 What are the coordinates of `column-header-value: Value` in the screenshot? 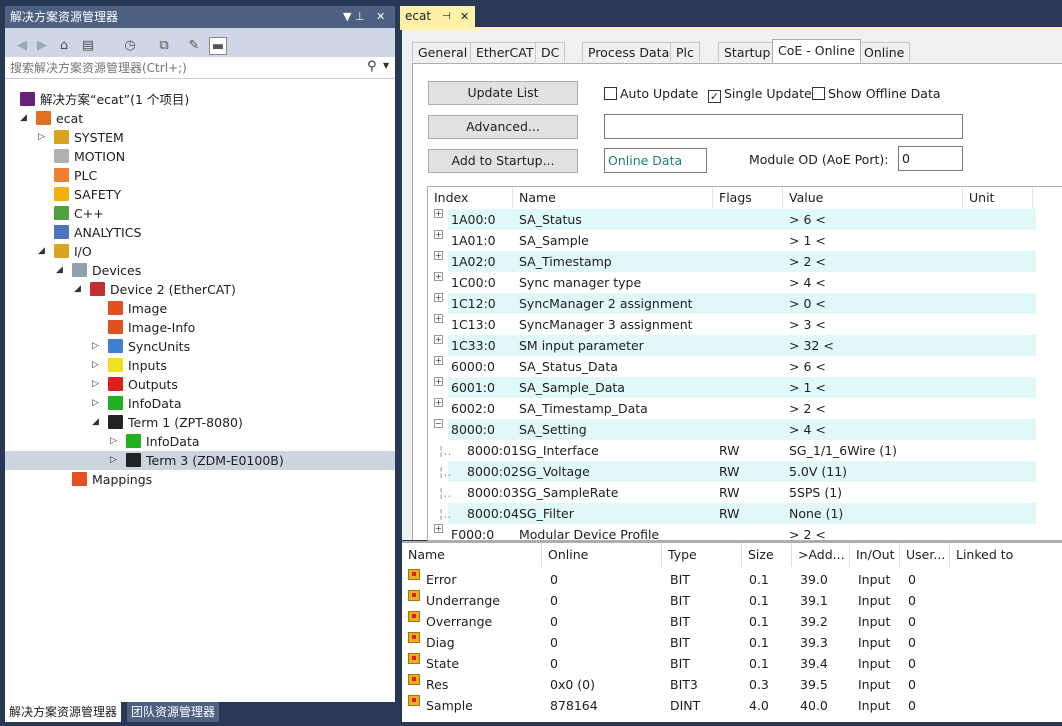 It's located at (873, 198).